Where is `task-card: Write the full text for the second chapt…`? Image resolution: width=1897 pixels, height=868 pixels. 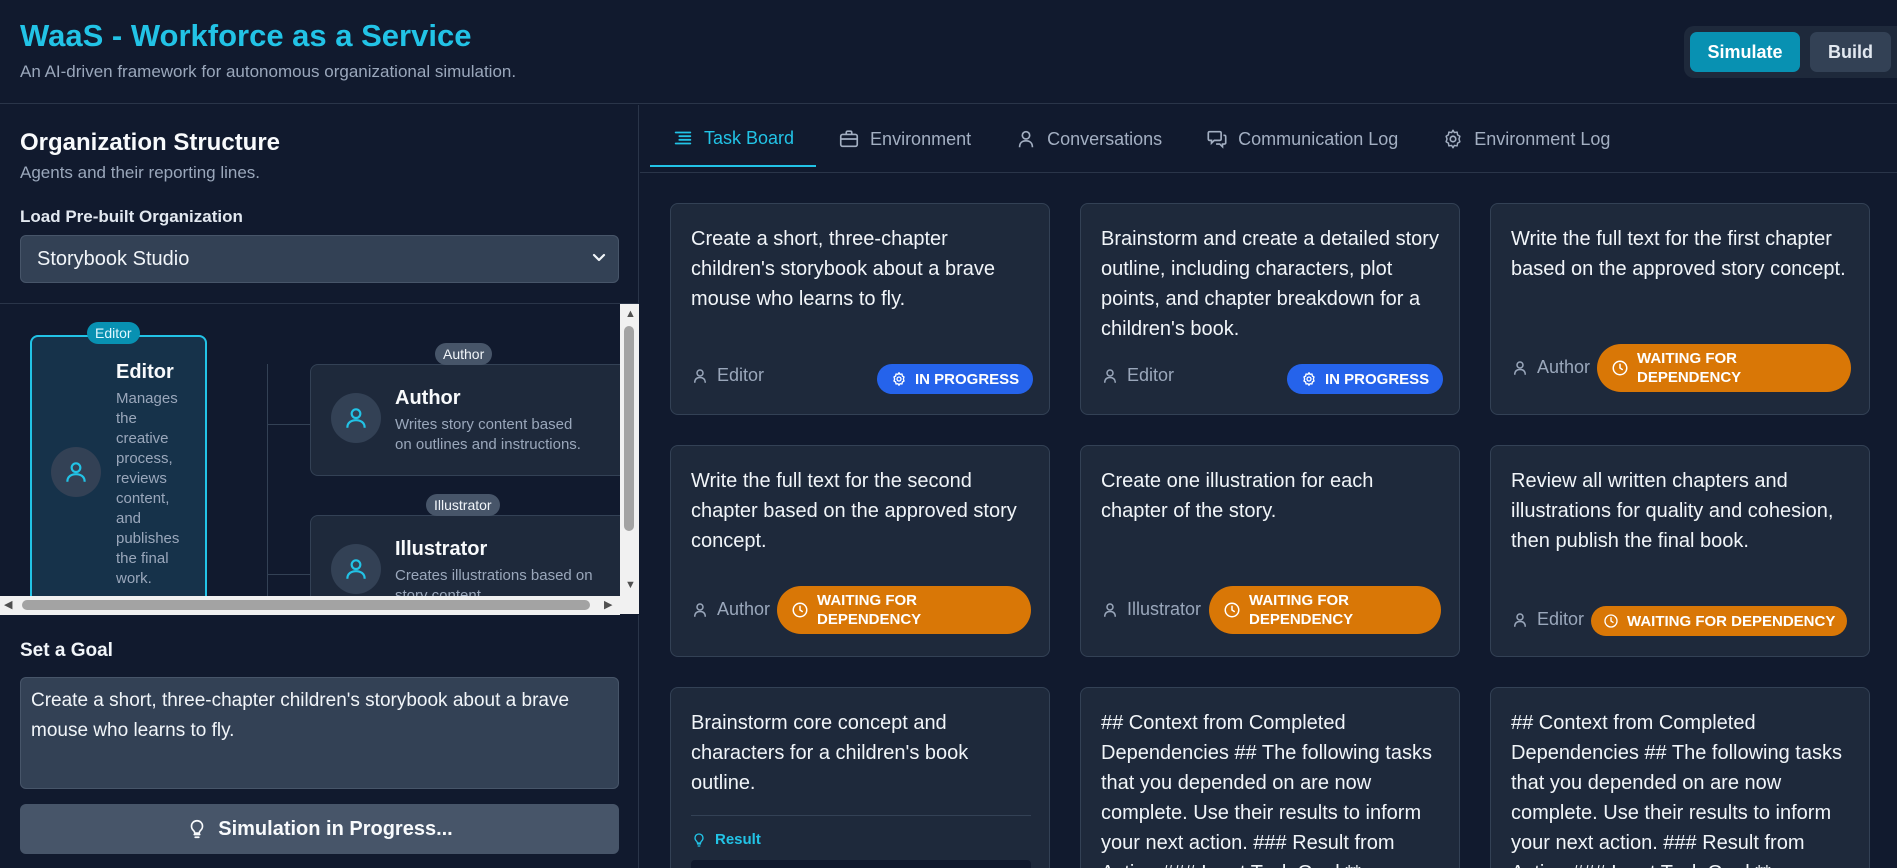
task-card: Write the full text for the second chapt… is located at coordinates (860, 551).